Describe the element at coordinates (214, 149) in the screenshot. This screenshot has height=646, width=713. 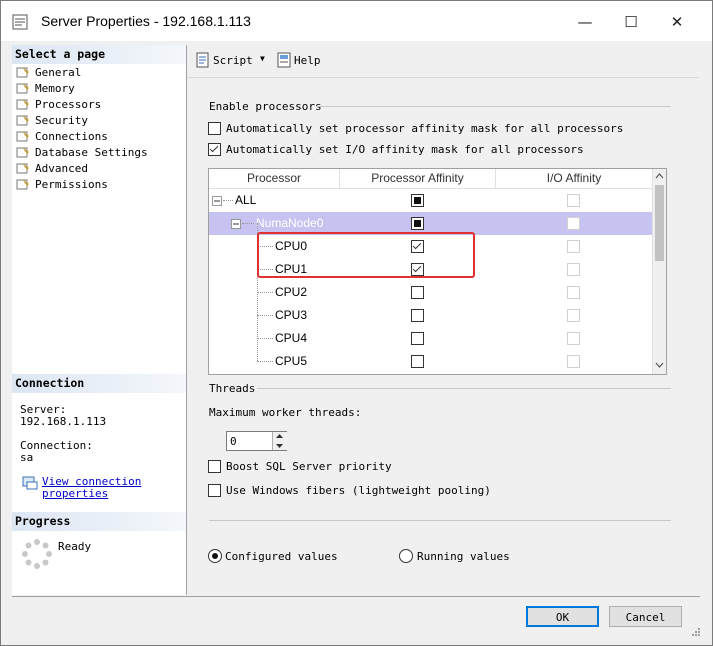
I see `auto-io-mask-checkbox` at that location.